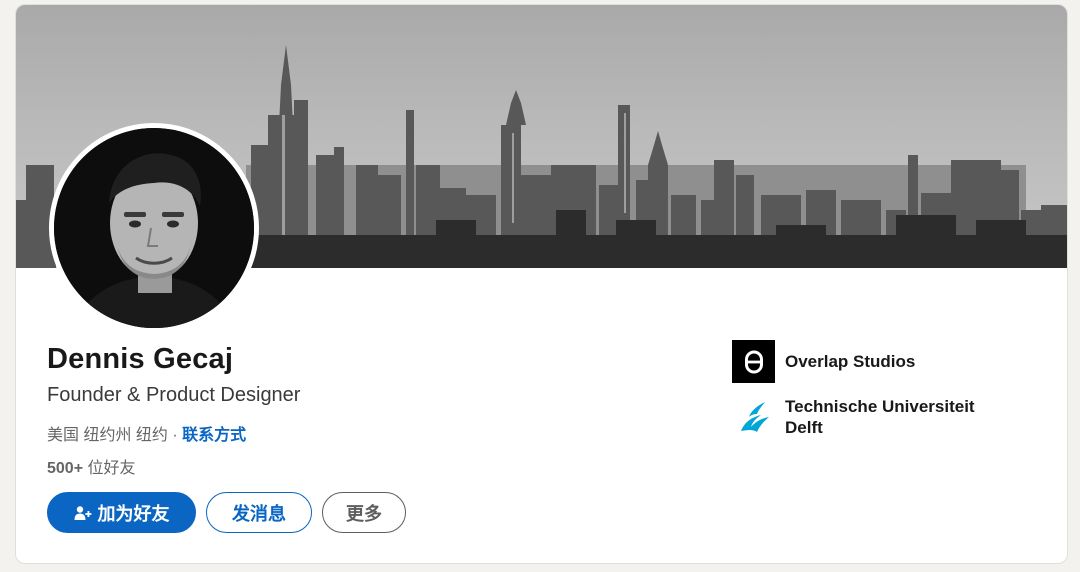  What do you see at coordinates (65, 468) in the screenshot?
I see `friends-number: 500+` at bounding box center [65, 468].